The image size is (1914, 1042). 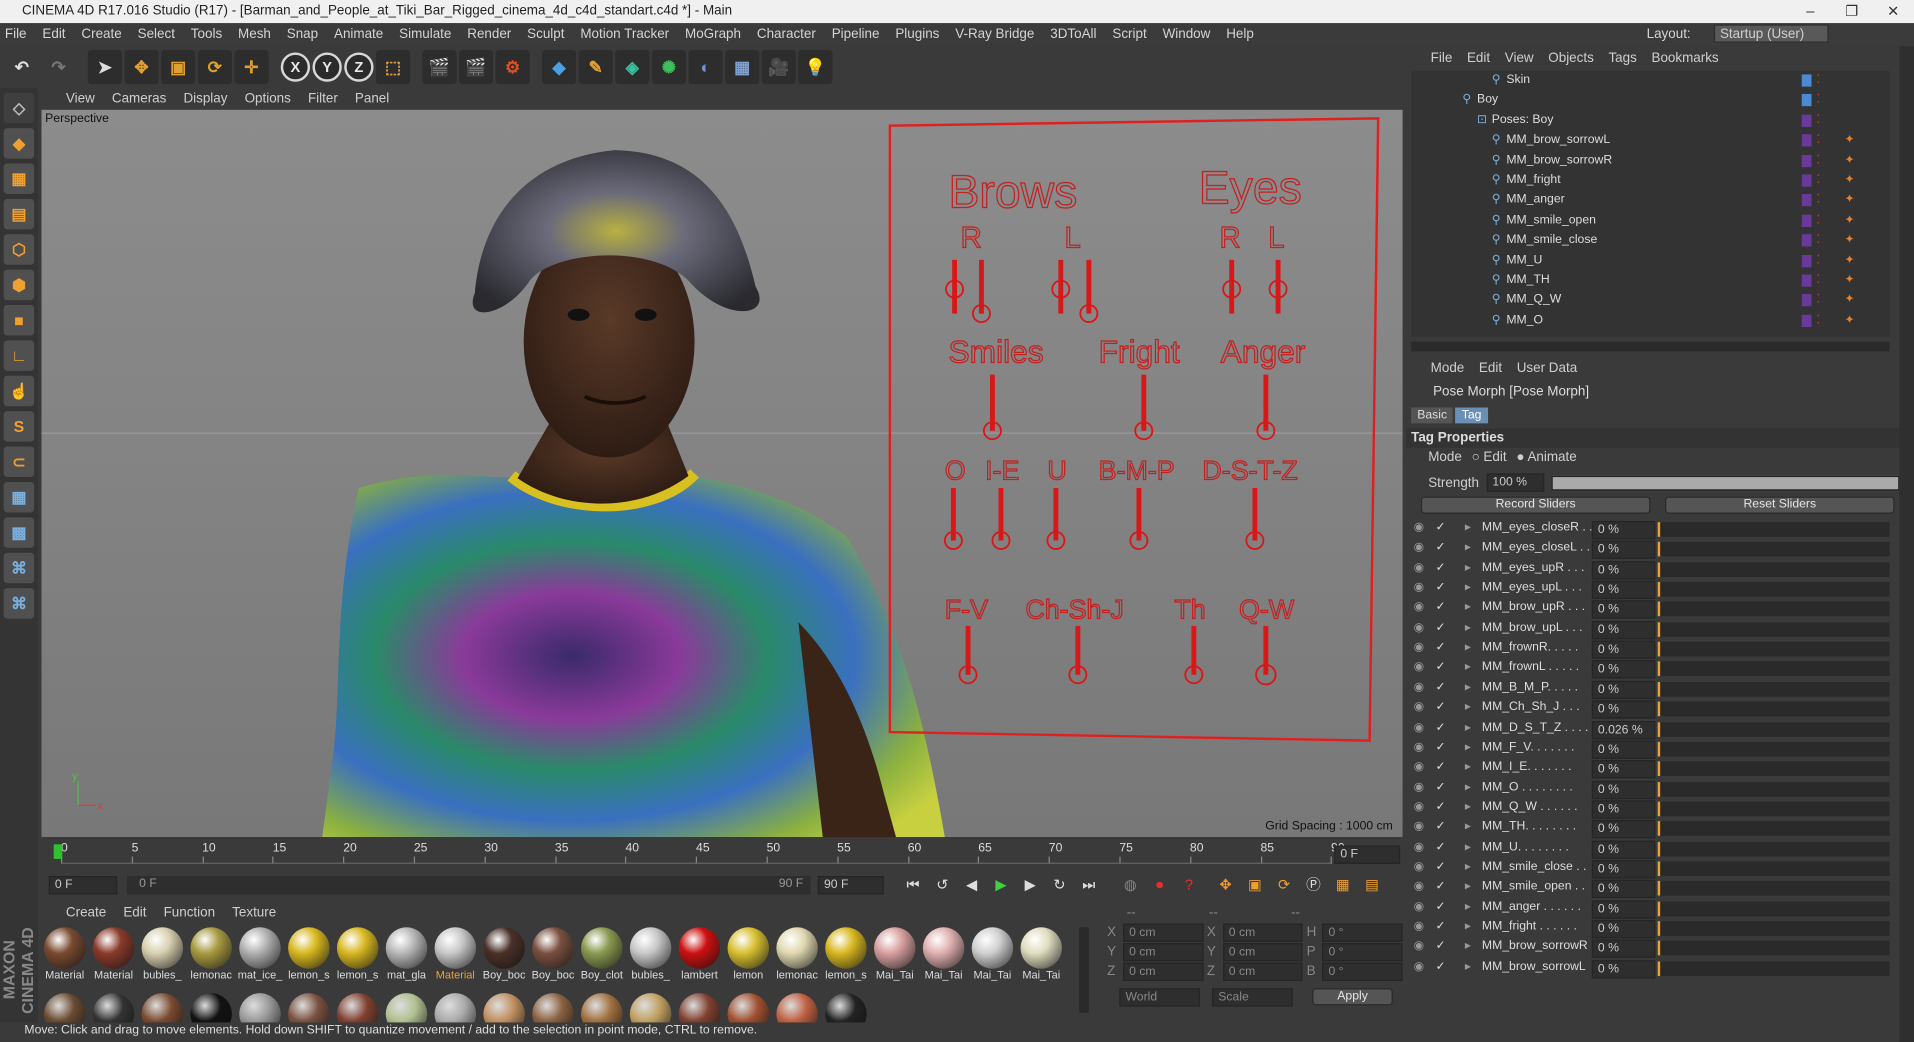 I want to click on scale-tool-icon: ▣, so click(x=178, y=67).